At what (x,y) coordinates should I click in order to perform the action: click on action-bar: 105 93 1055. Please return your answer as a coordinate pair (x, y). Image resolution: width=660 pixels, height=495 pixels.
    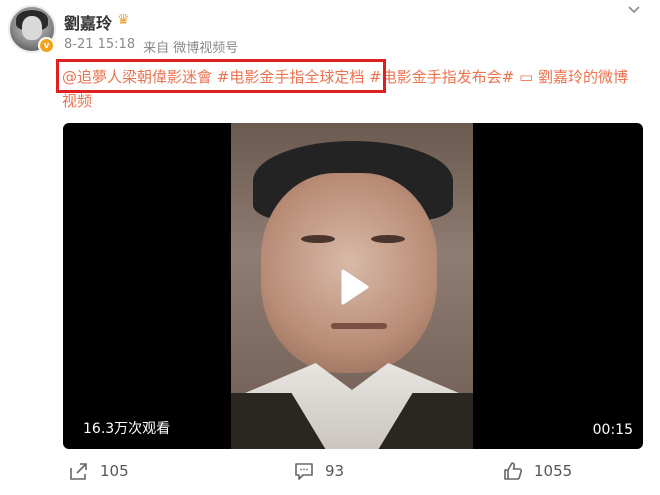
    Looking at the image, I should click on (330, 473).